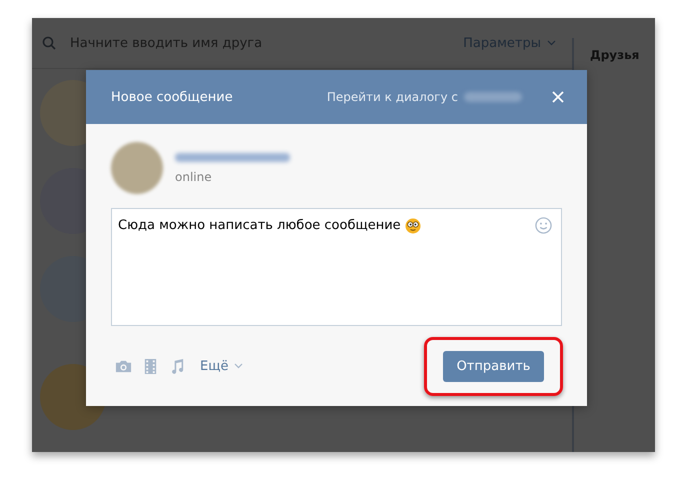 This screenshot has height=485, width=687. Describe the element at coordinates (392, 97) in the screenshot. I see `goto-dialog-link: Перейти к диалогу с` at that location.